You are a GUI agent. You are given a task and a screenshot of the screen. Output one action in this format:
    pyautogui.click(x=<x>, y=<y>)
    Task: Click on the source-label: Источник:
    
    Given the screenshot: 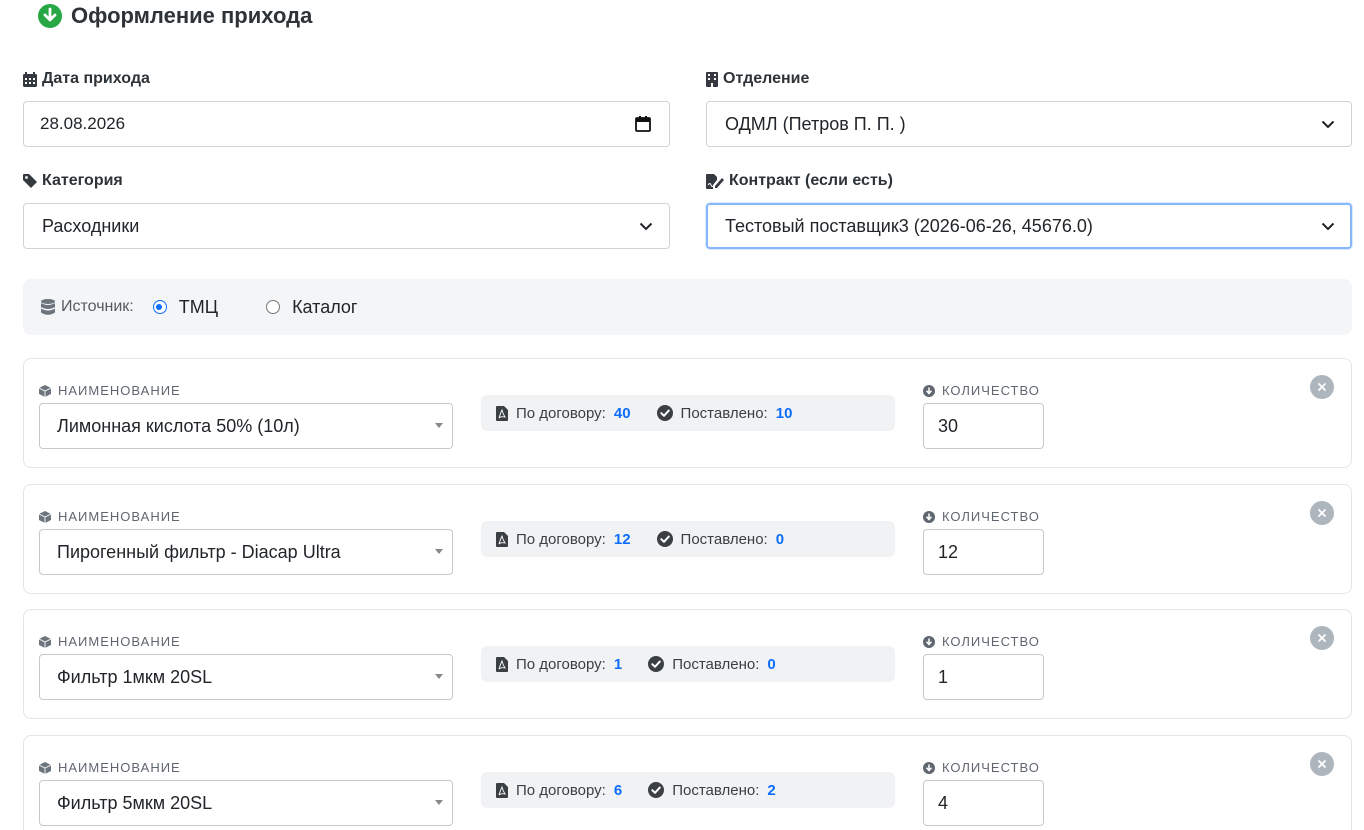 What is the action you would take?
    pyautogui.click(x=97, y=306)
    